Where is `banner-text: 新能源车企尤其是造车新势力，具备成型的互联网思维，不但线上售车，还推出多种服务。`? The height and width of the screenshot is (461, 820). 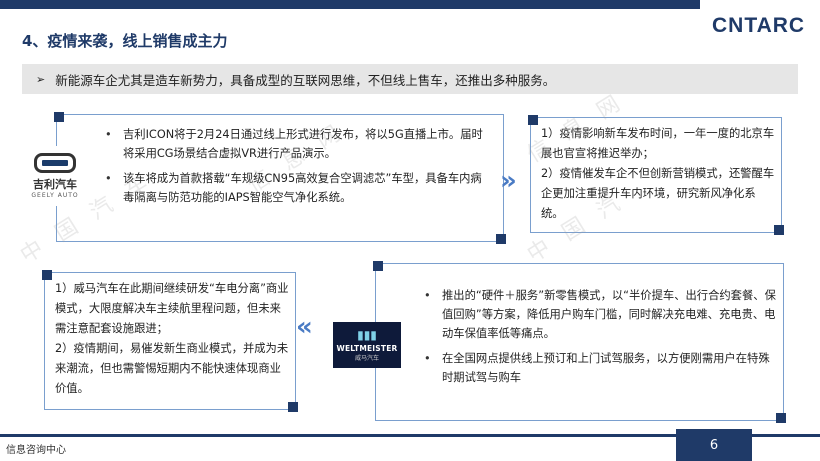
banner-text: 新能源车企尤其是造车新势力，具备成型的互联网思维，不但线上售车，还推出多种服务。 is located at coordinates (305, 80).